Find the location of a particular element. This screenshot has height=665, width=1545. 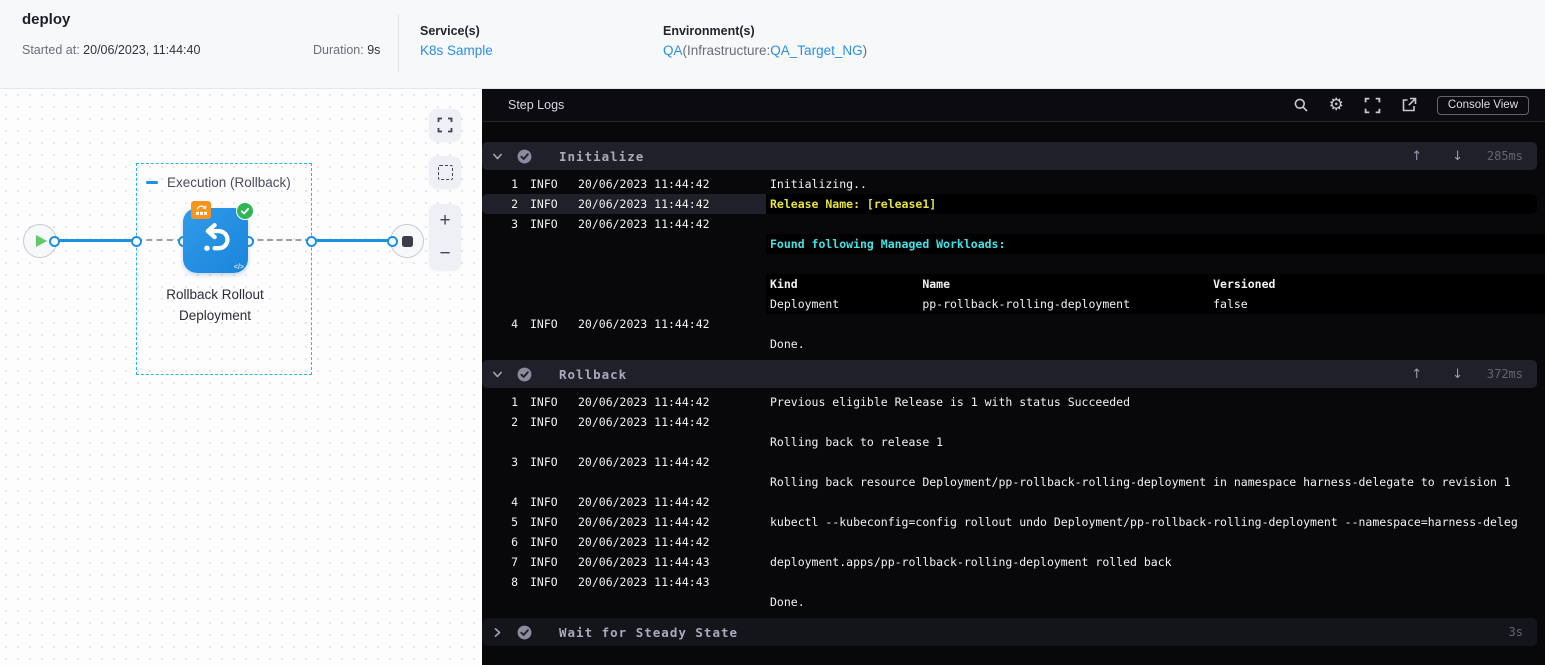

search-icon is located at coordinates (1301, 105).